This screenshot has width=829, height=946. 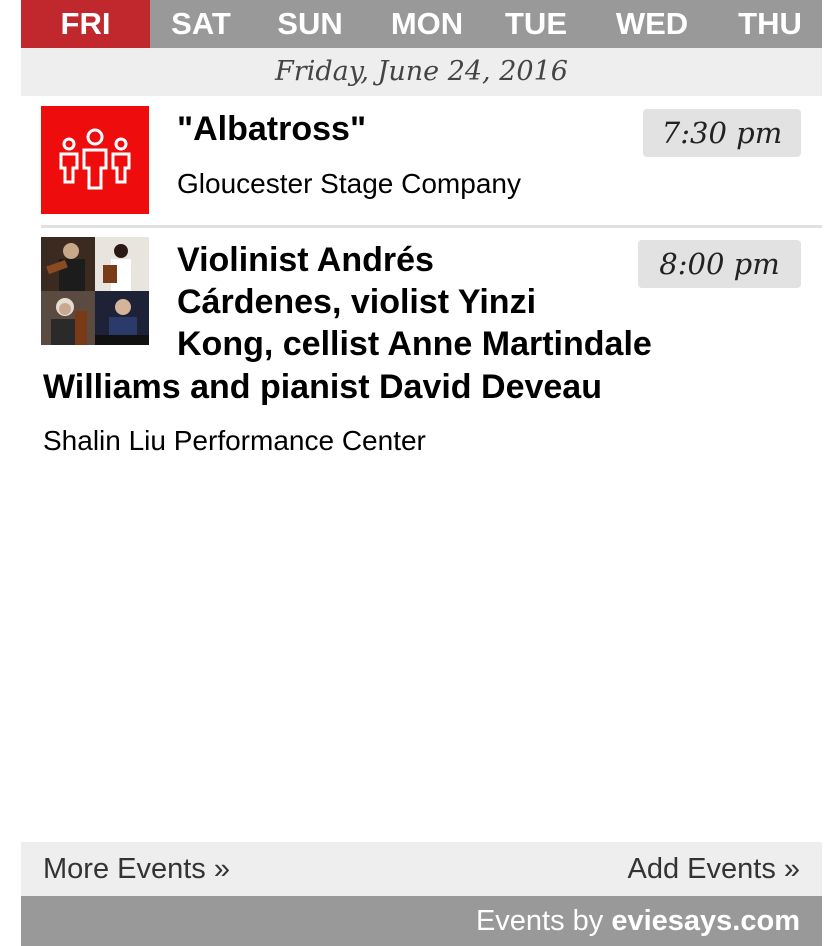 What do you see at coordinates (652, 24) in the screenshot?
I see `tab-wed: WED` at bounding box center [652, 24].